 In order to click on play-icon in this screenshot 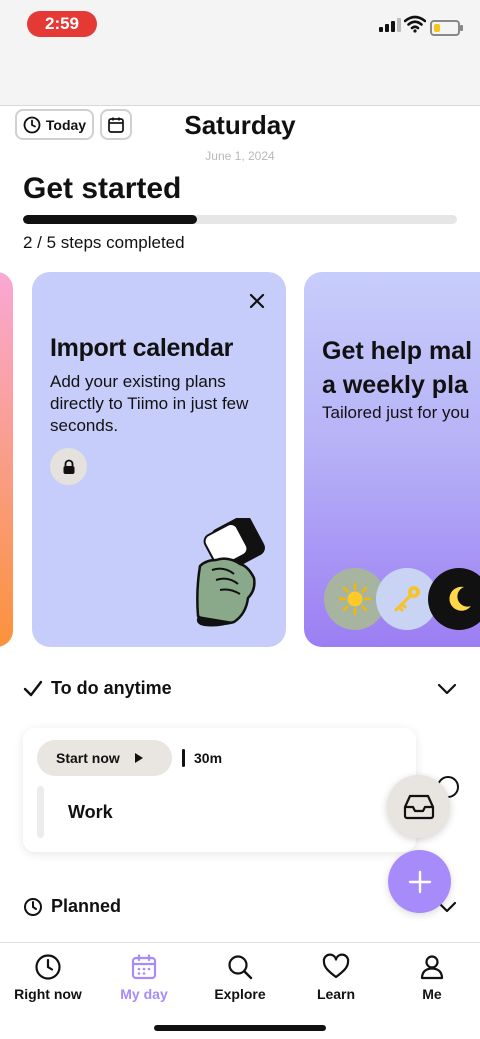, I will do `click(138, 758)`.